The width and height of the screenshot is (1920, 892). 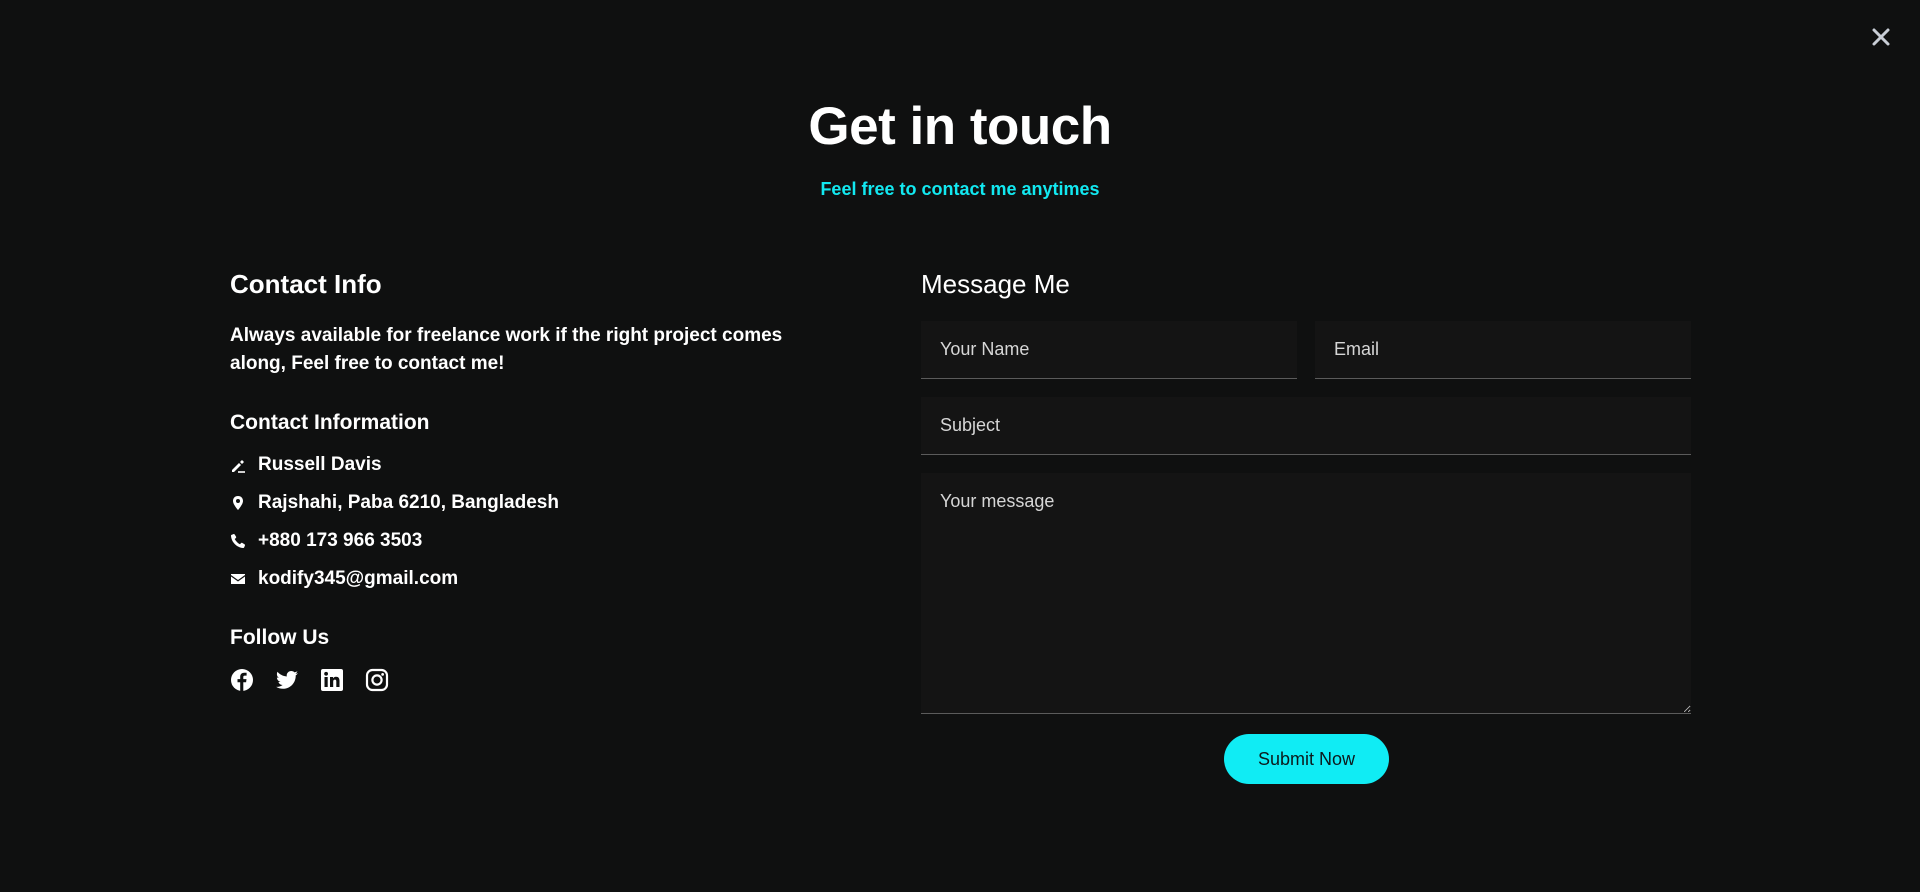 I want to click on contact-information-heading: Contact Information, so click(x=330, y=422).